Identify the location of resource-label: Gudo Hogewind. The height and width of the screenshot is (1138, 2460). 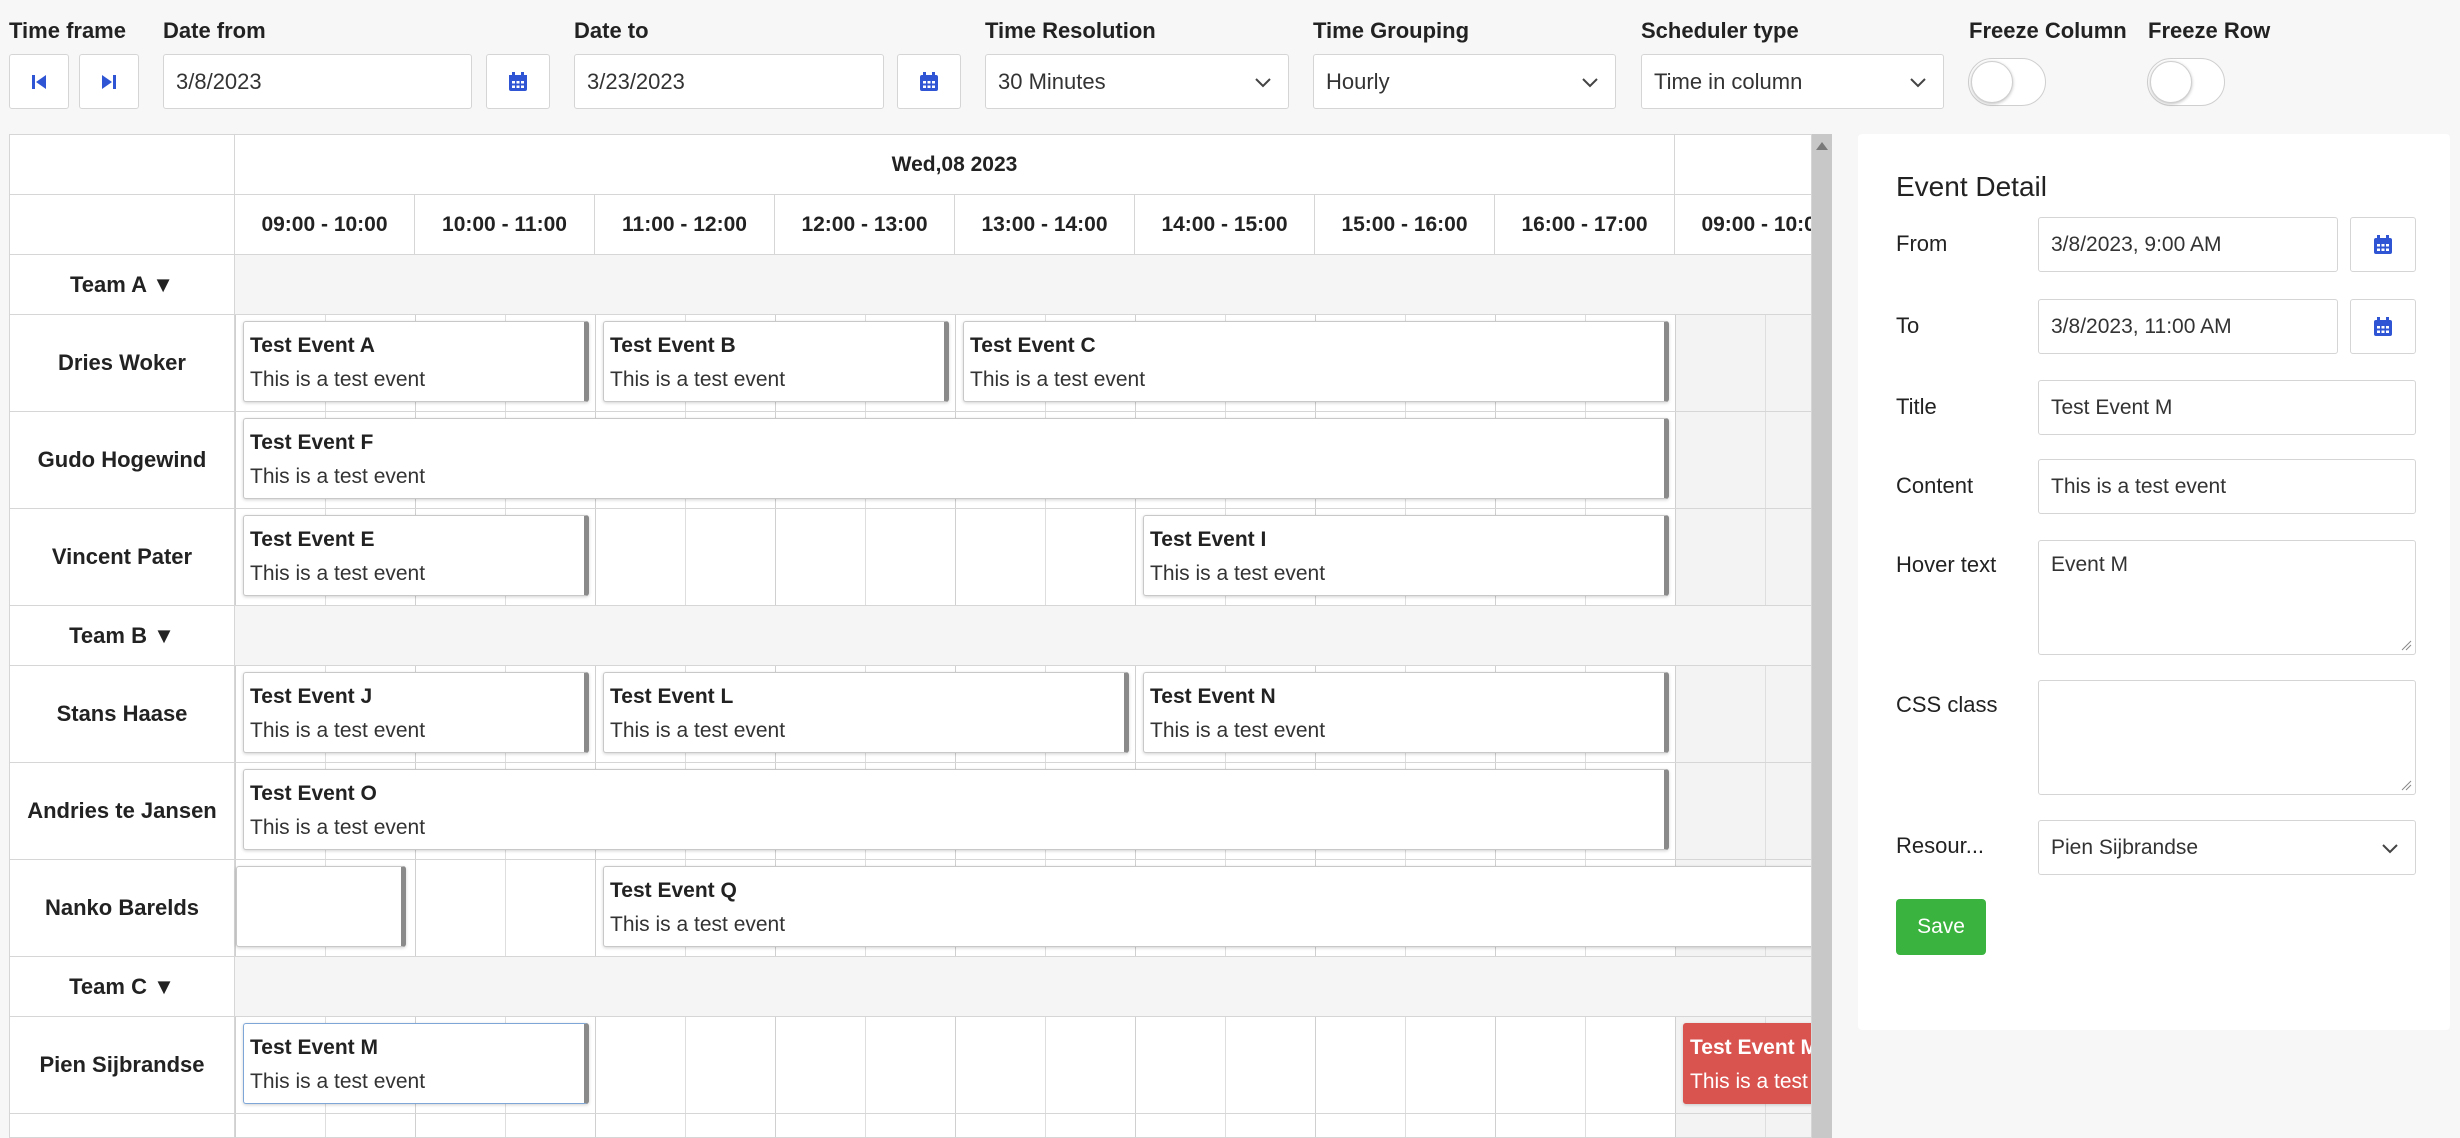
(122, 460).